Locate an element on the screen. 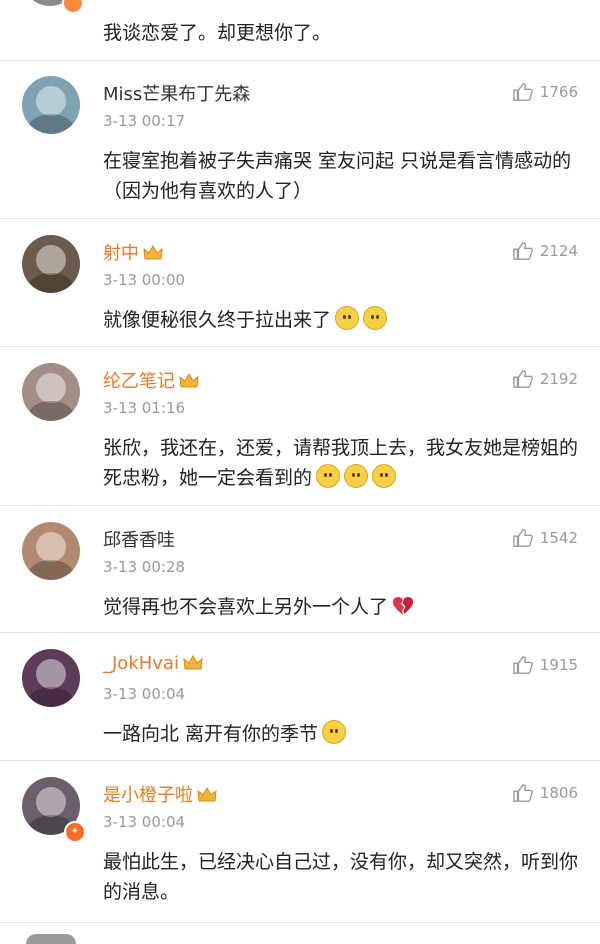  like-button: 2192 is located at coordinates (545, 379).